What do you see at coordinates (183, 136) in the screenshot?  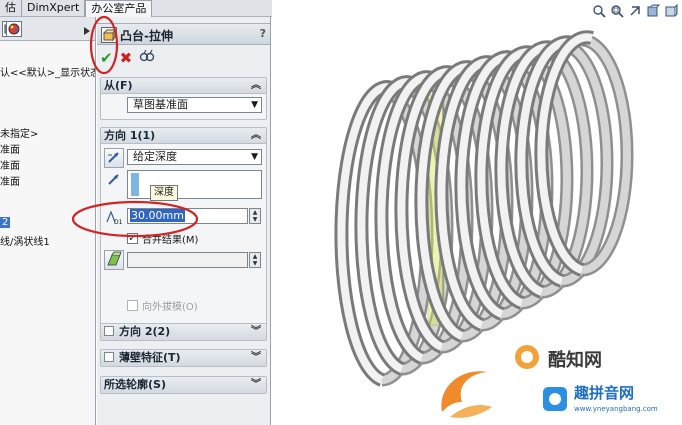 I see `direction1-header: 方向 1(1) ︽` at bounding box center [183, 136].